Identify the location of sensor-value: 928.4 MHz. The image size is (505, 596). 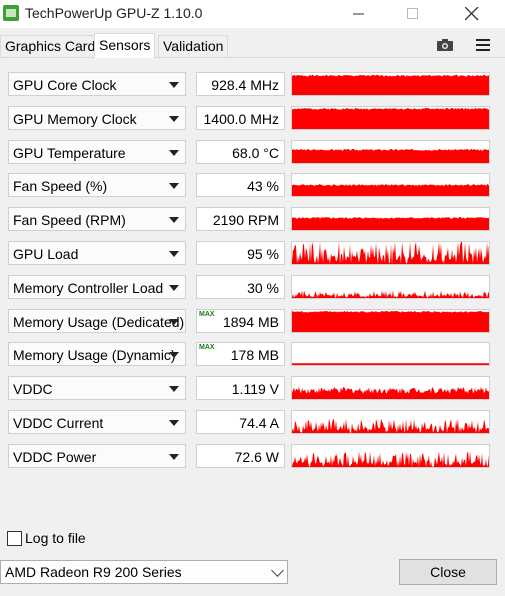
(240, 84).